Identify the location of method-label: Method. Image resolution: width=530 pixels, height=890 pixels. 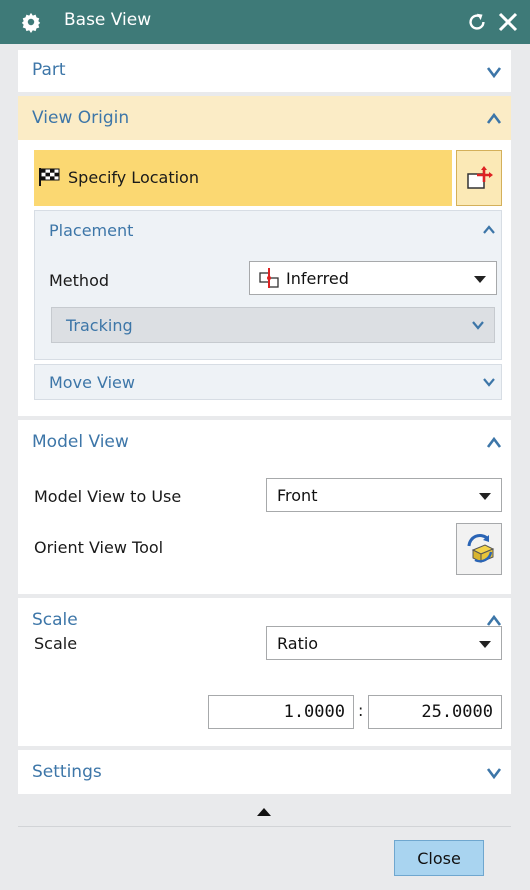
(79, 280).